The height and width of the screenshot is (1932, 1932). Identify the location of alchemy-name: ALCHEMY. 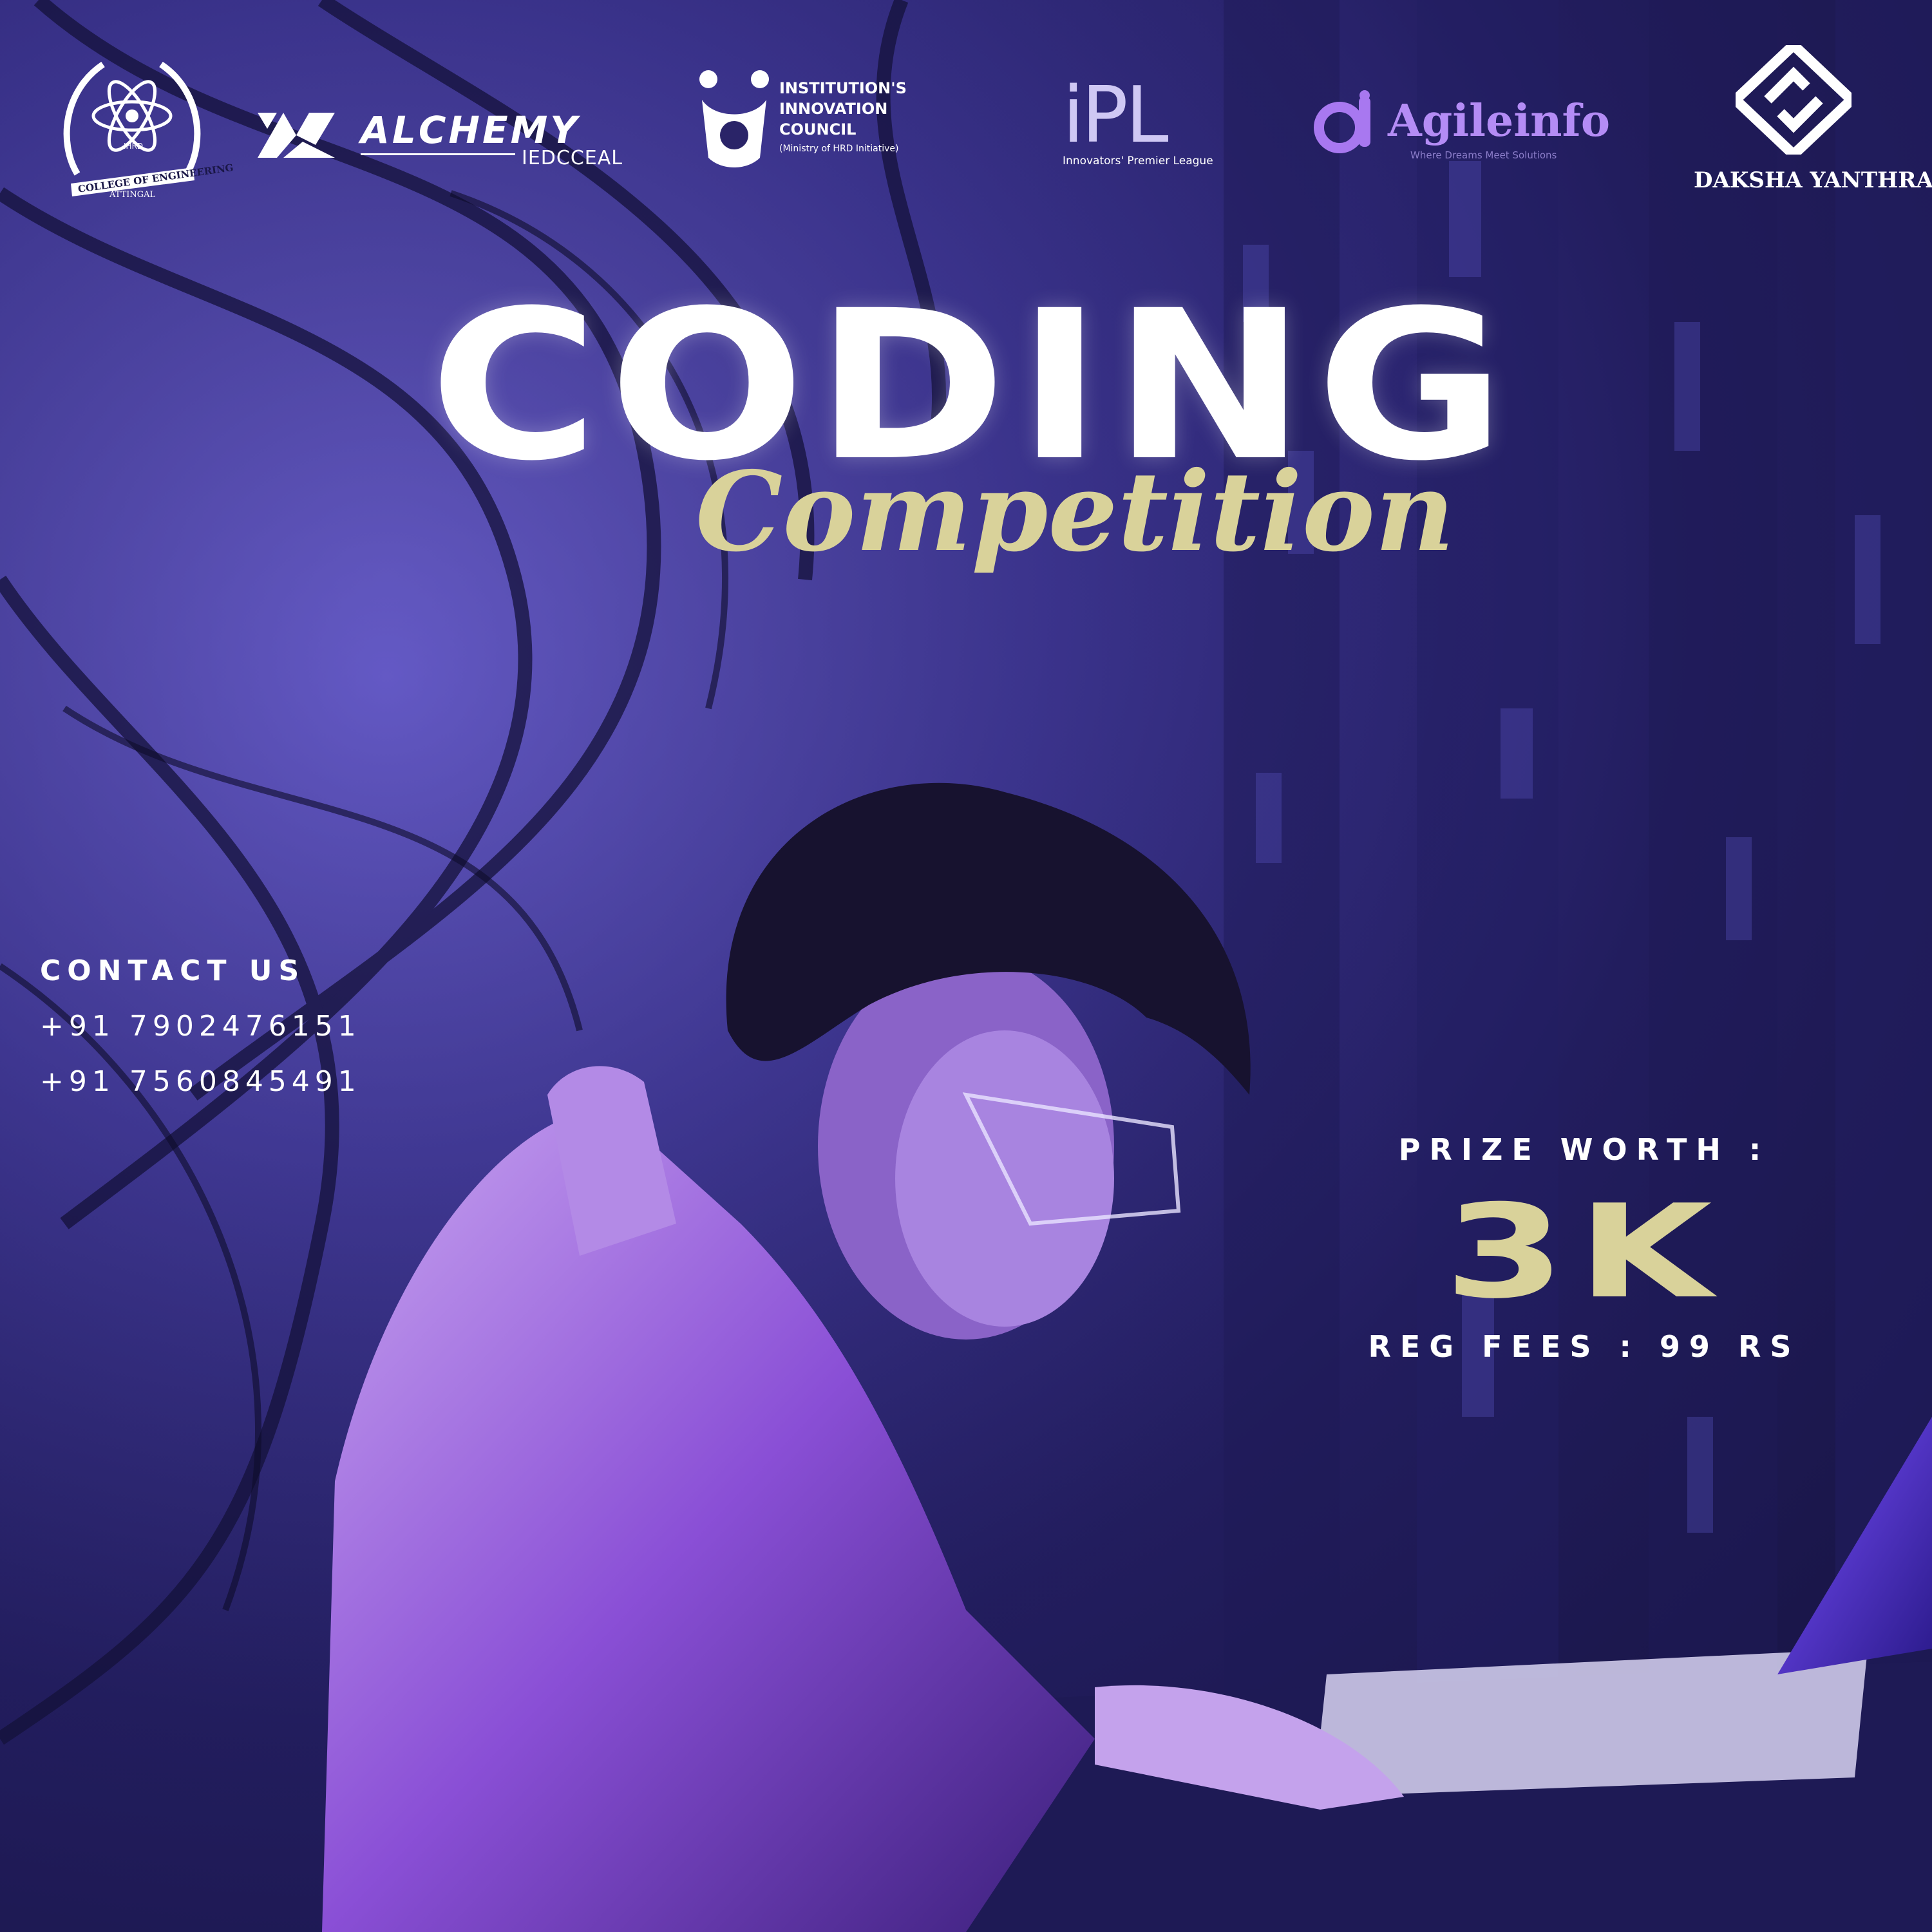
(470, 130).